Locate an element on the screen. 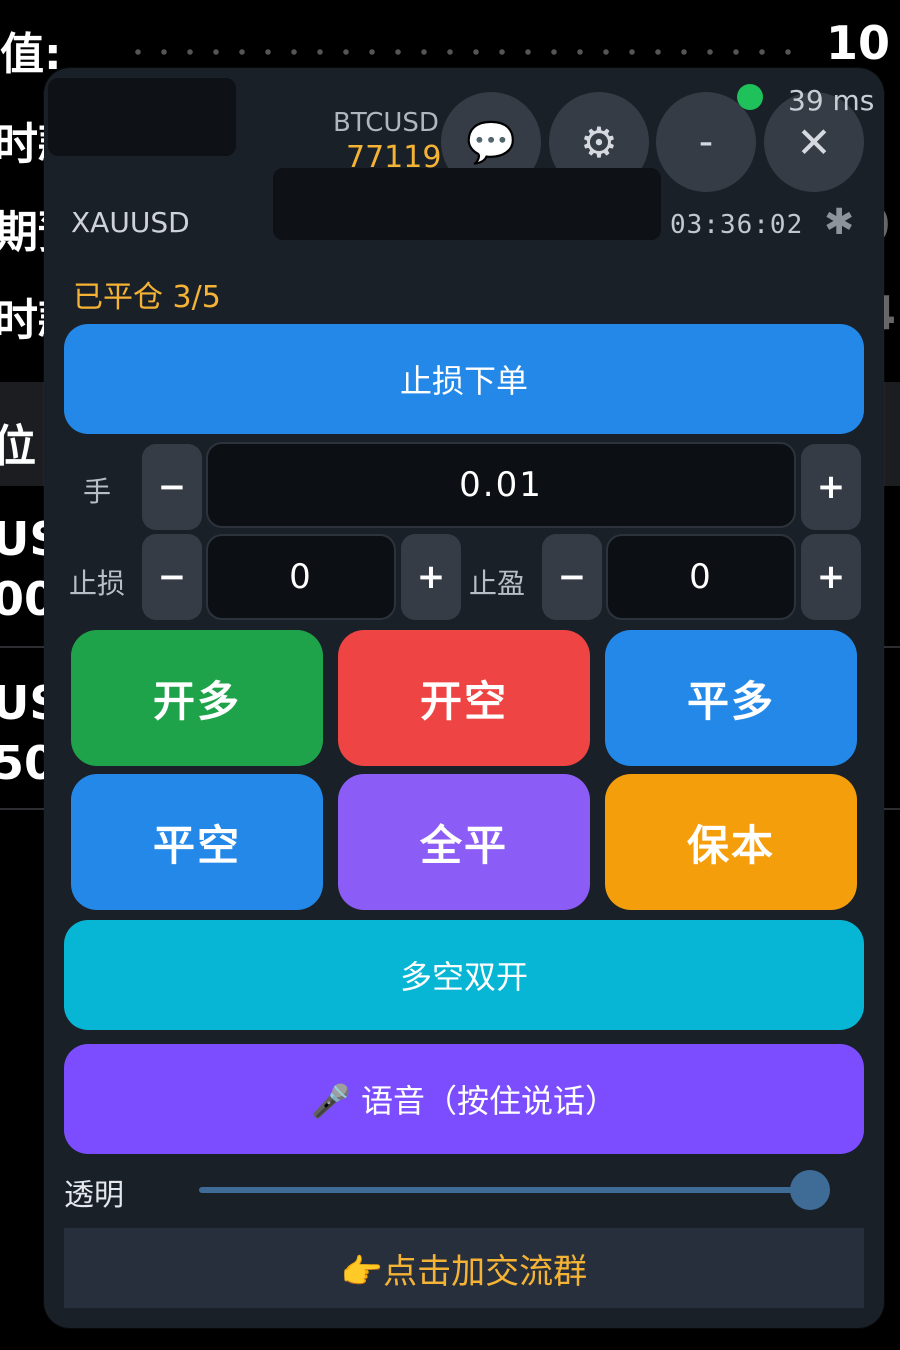  latency-readout: 39 ms is located at coordinates (831, 100).